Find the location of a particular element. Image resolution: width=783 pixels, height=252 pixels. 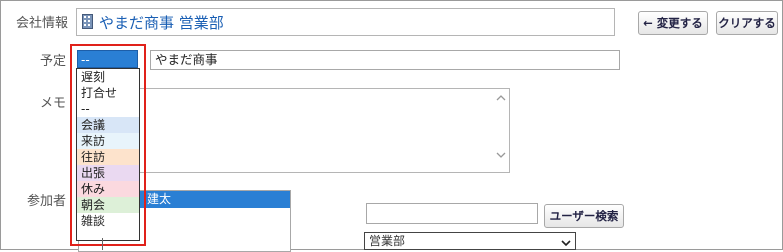

memo-label: メモ is located at coordinates (52, 103).